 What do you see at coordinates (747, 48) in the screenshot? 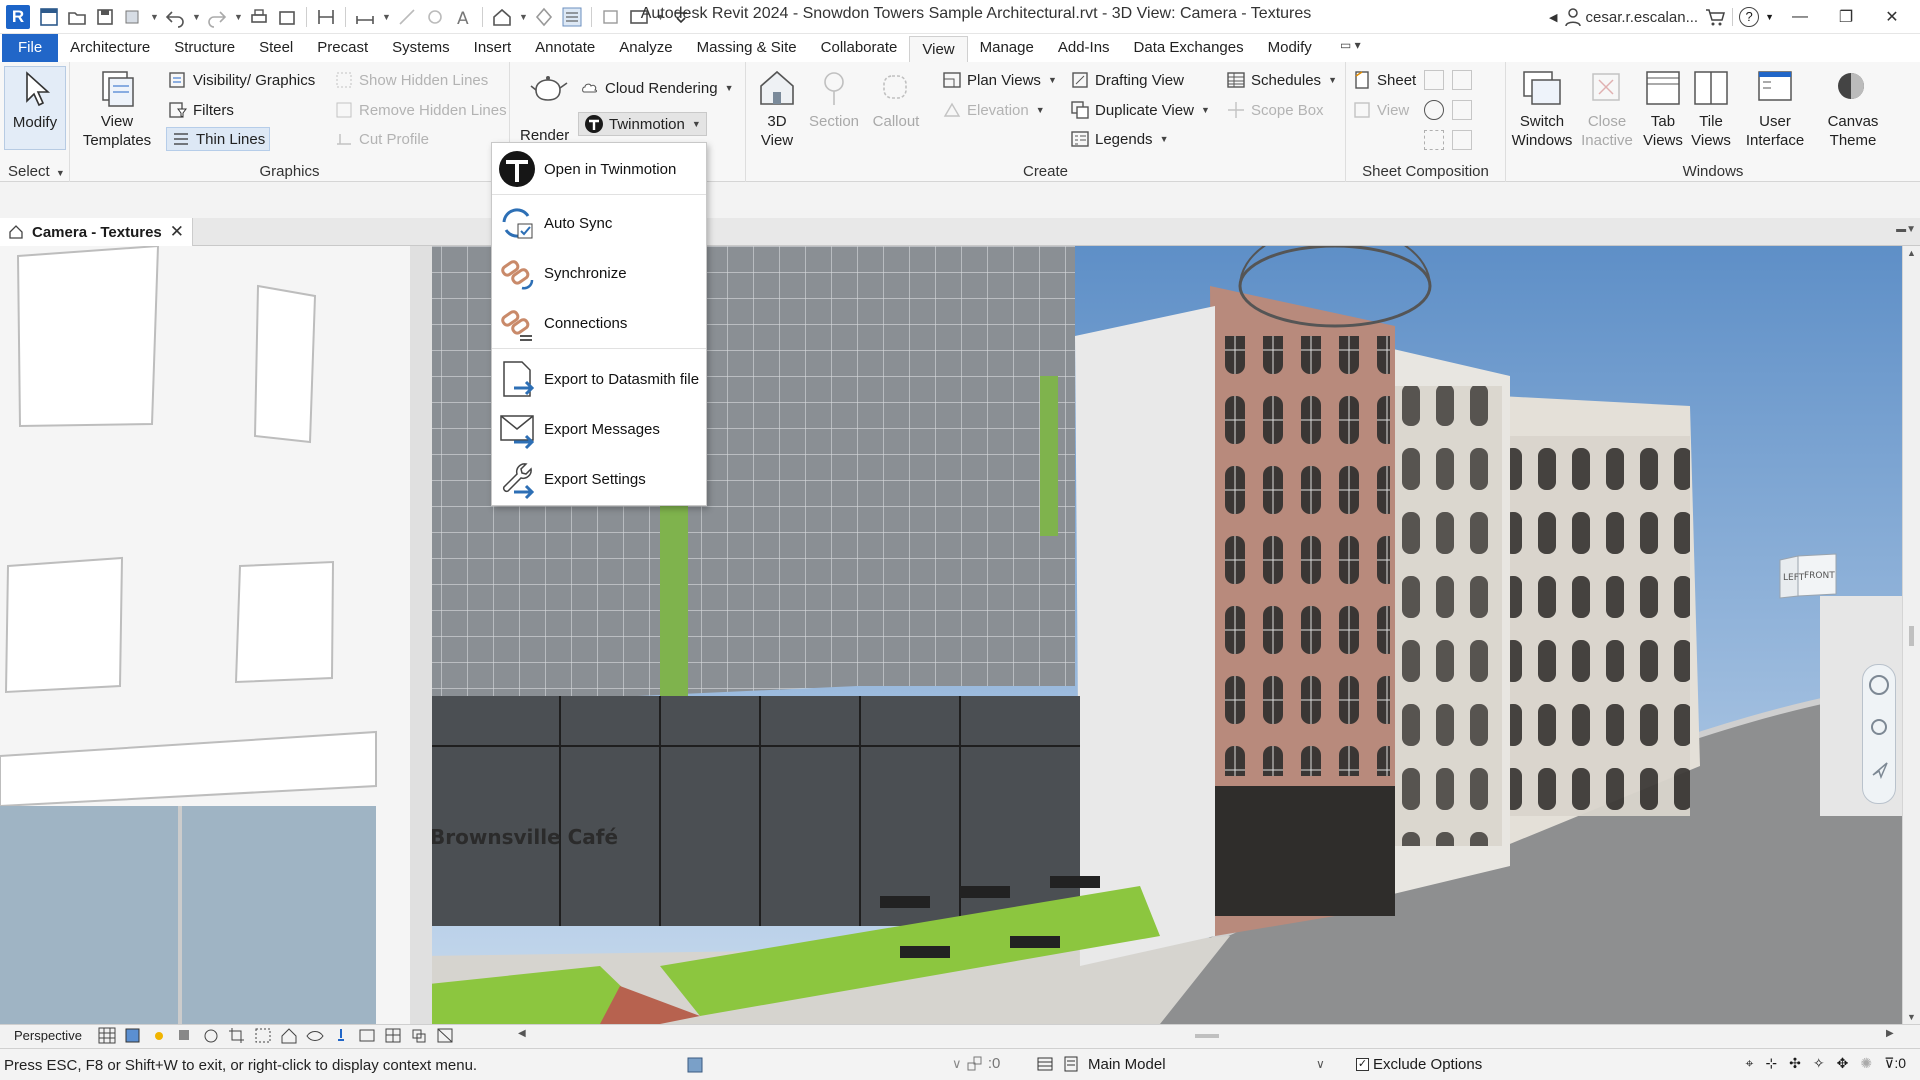
I see `tab-massing-site: Massing & Site` at bounding box center [747, 48].